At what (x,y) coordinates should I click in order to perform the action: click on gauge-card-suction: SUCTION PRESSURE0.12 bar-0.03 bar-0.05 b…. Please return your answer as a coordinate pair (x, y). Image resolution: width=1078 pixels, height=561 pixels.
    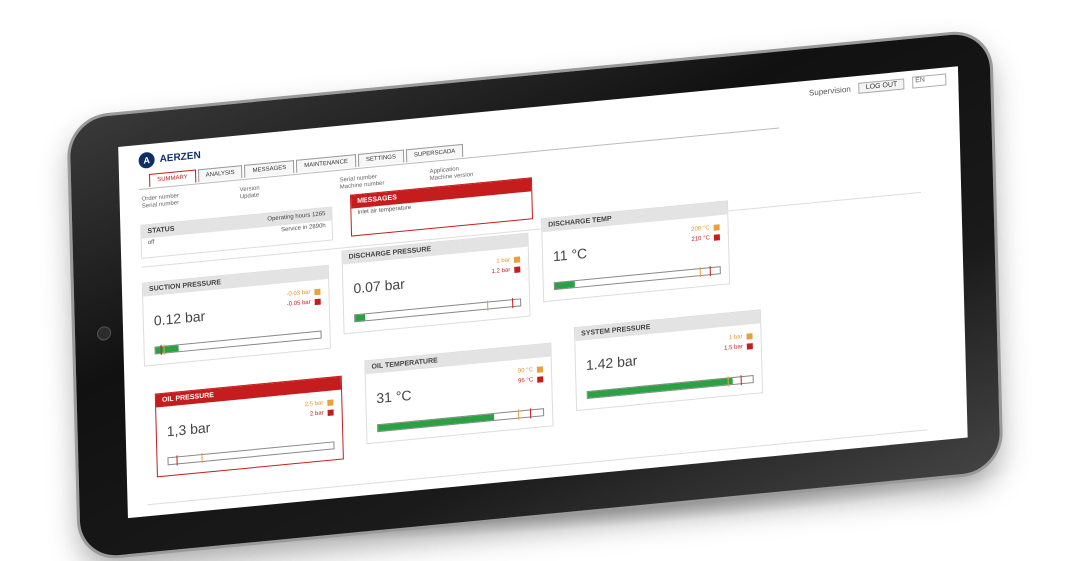
    Looking at the image, I should click on (236, 316).